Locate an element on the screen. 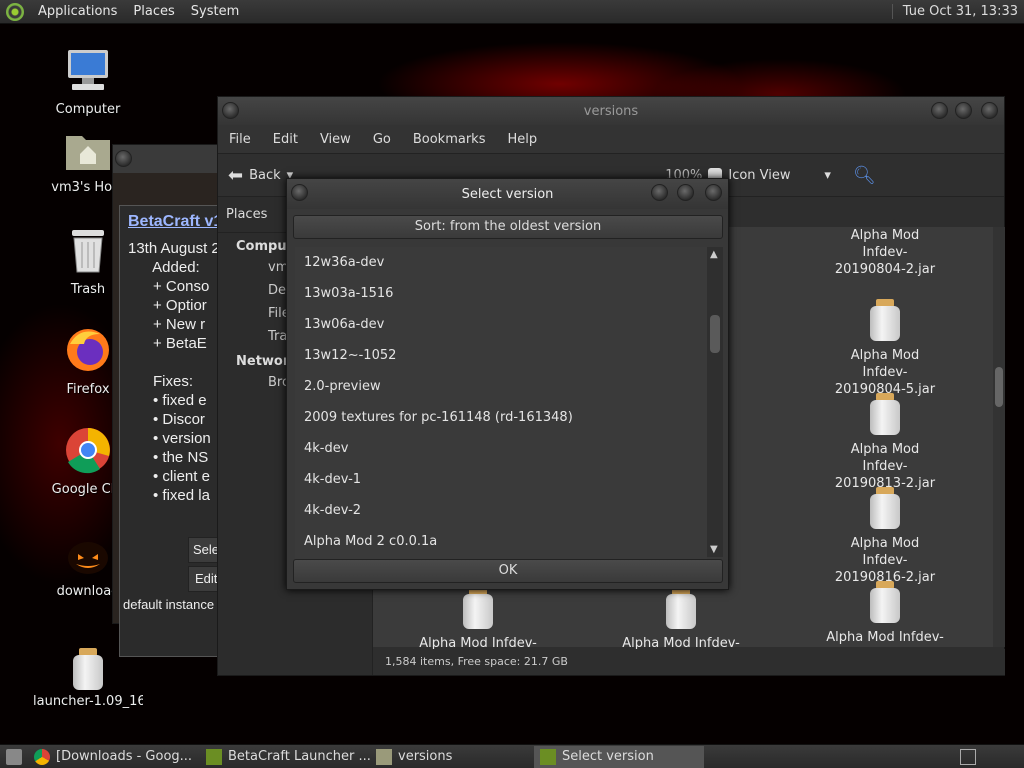  version-item: 2.0-preview is located at coordinates (501, 386).